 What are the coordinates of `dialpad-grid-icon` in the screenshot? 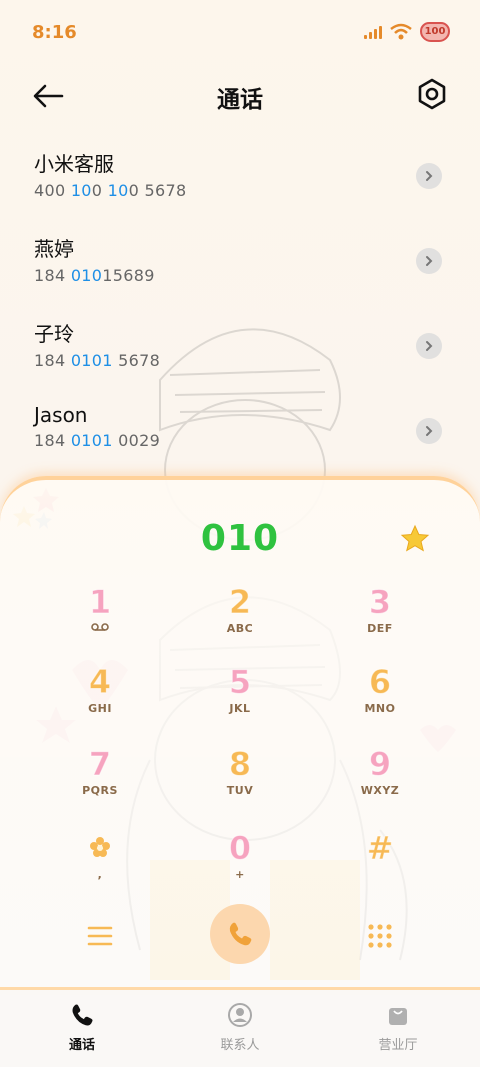 It's located at (380, 936).